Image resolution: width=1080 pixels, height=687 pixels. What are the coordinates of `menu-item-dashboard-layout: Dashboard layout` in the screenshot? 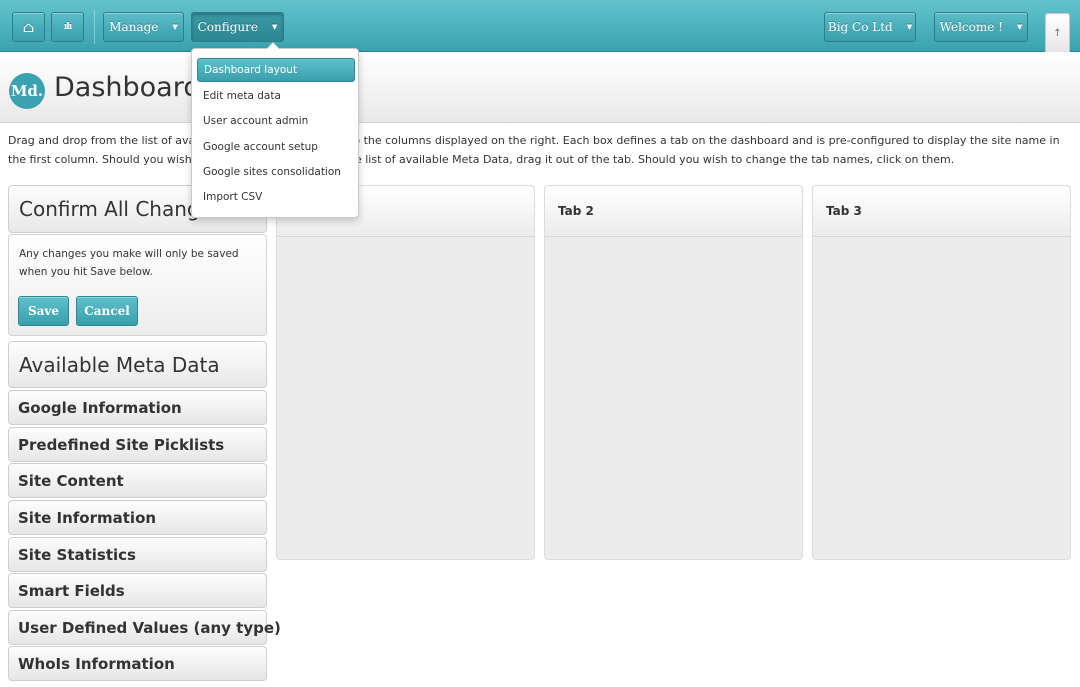 It's located at (276, 70).